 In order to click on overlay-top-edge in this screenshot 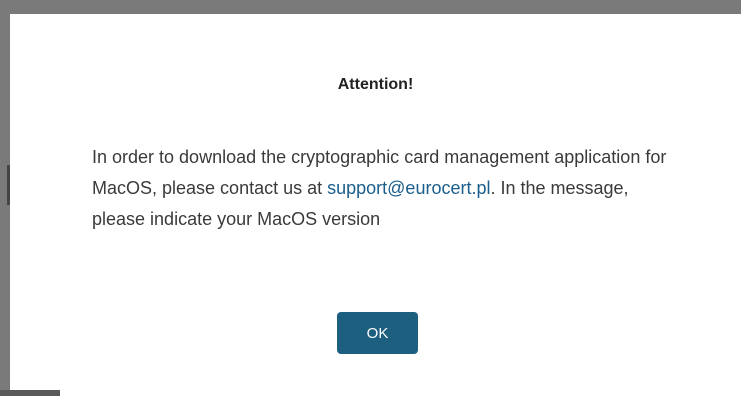, I will do `click(370, 7)`.